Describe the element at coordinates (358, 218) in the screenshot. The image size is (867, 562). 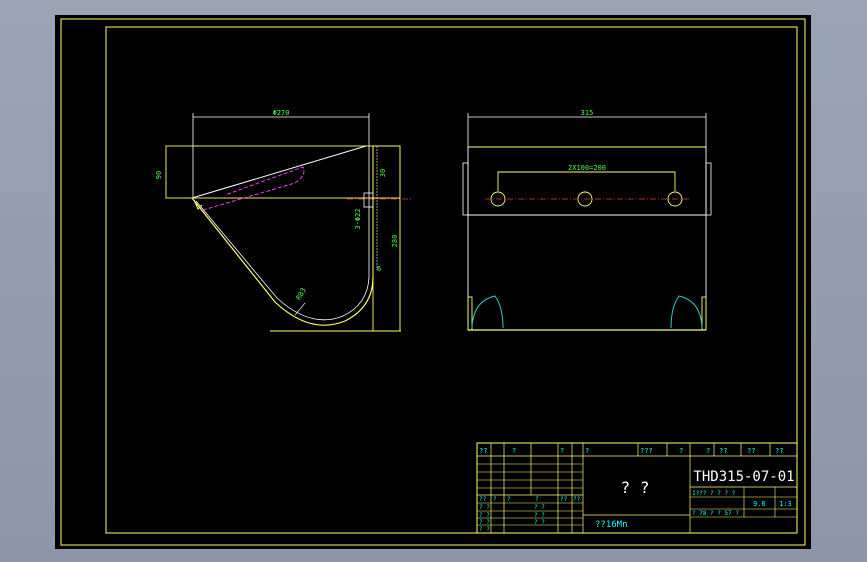
I see `dim-text-holes: 3-Φ22` at that location.